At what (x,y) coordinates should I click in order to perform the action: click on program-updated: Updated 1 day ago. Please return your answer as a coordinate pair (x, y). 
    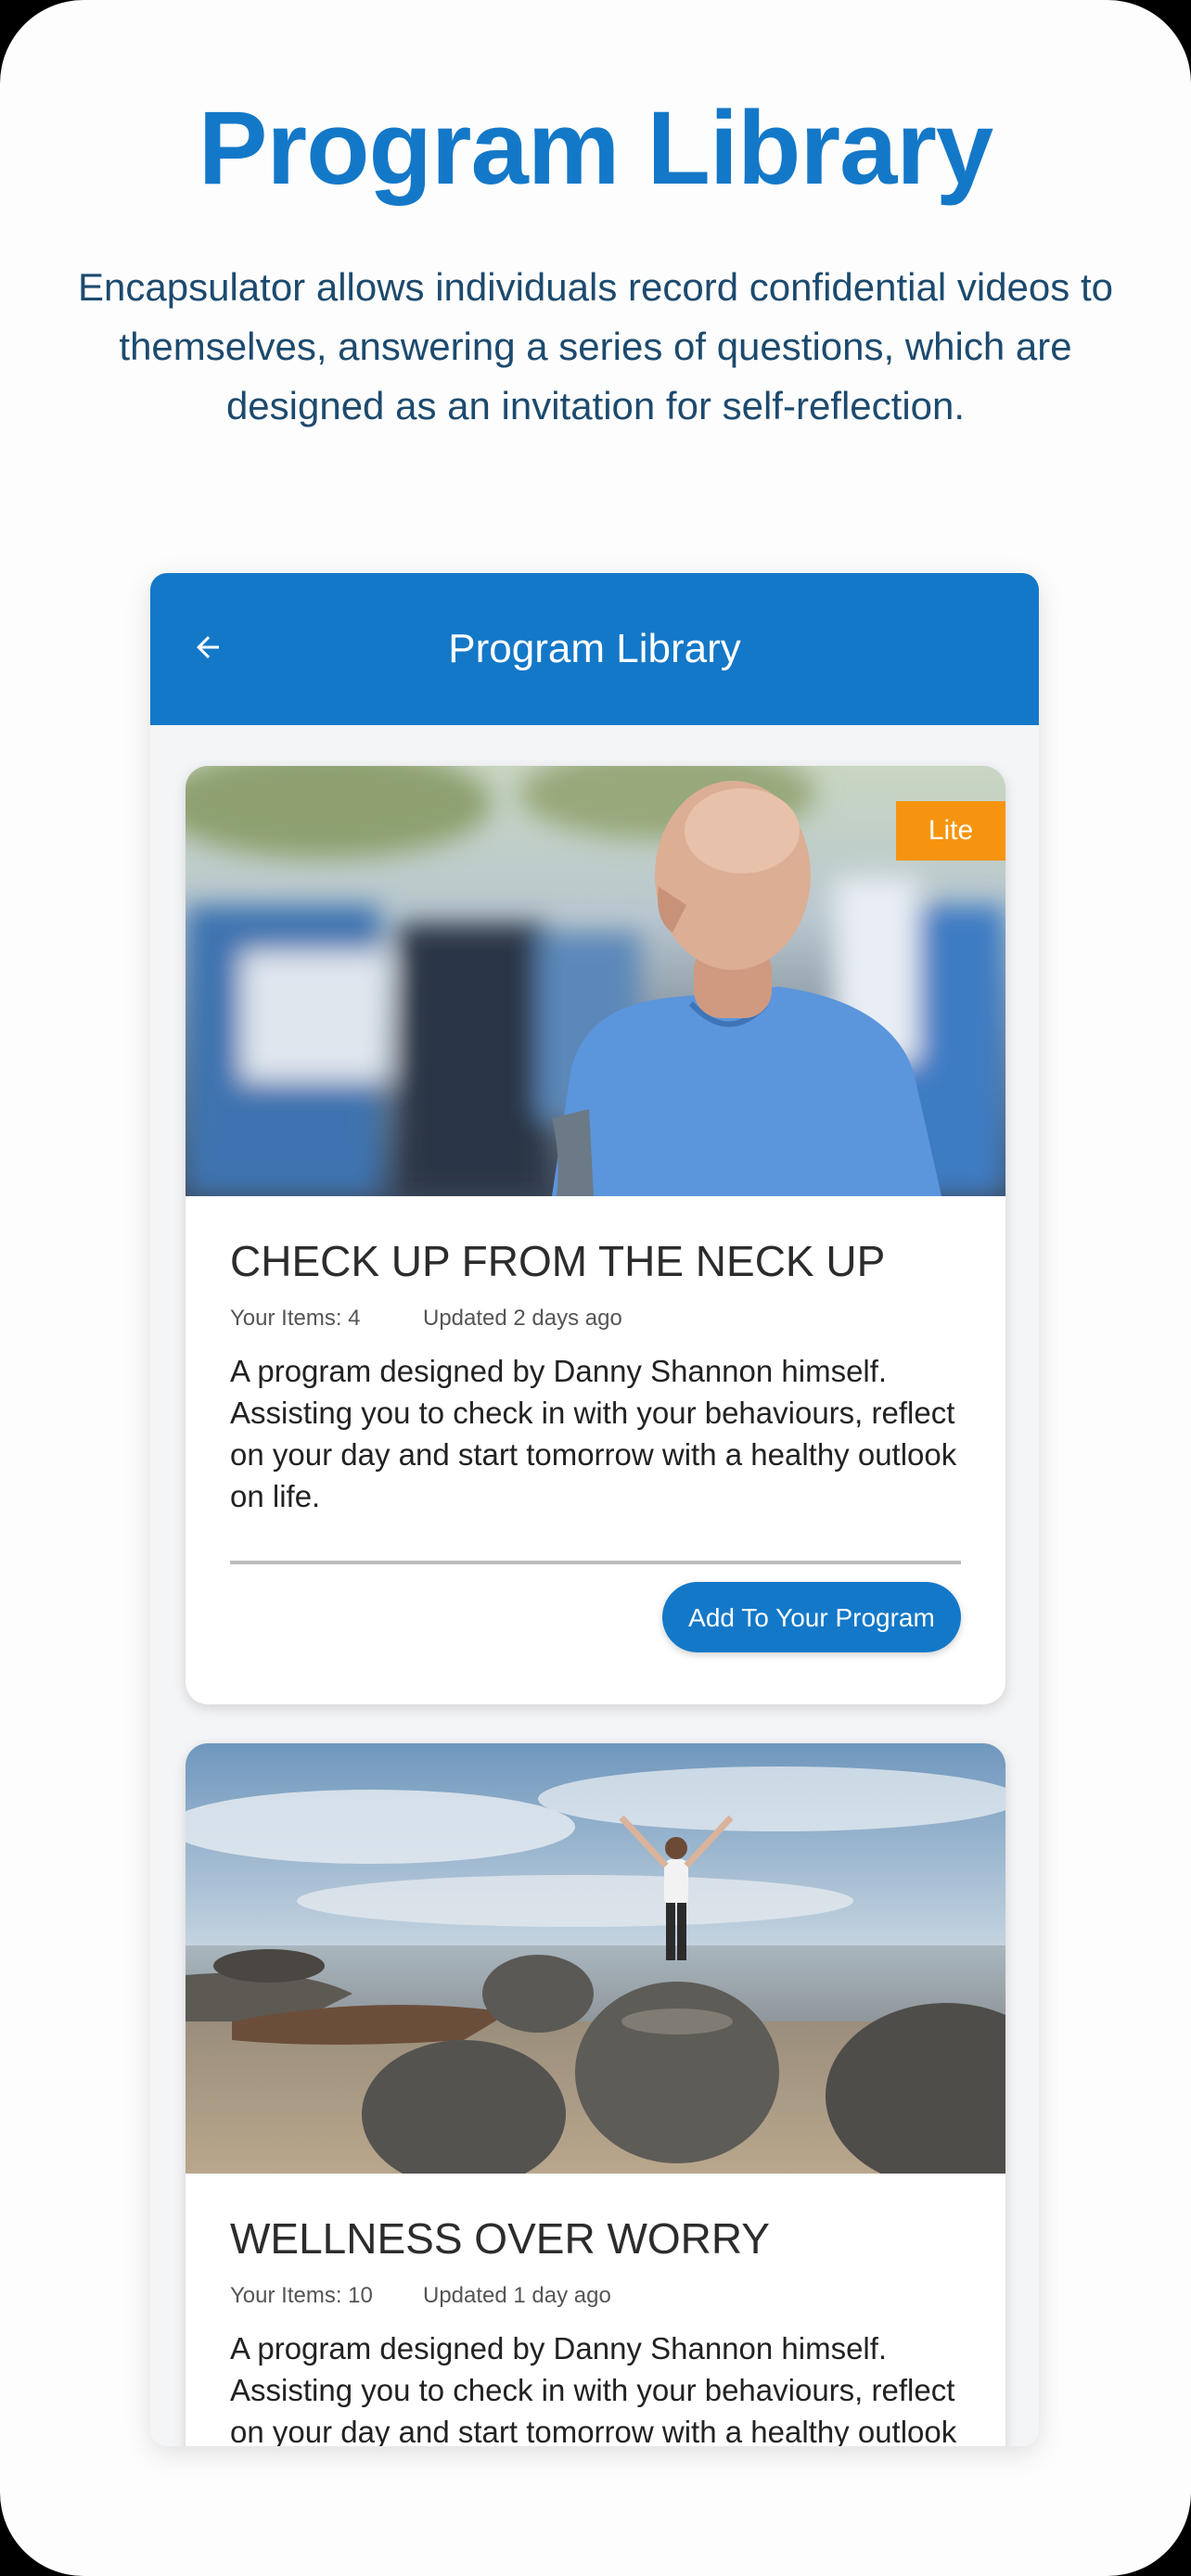
    Looking at the image, I should click on (517, 2295).